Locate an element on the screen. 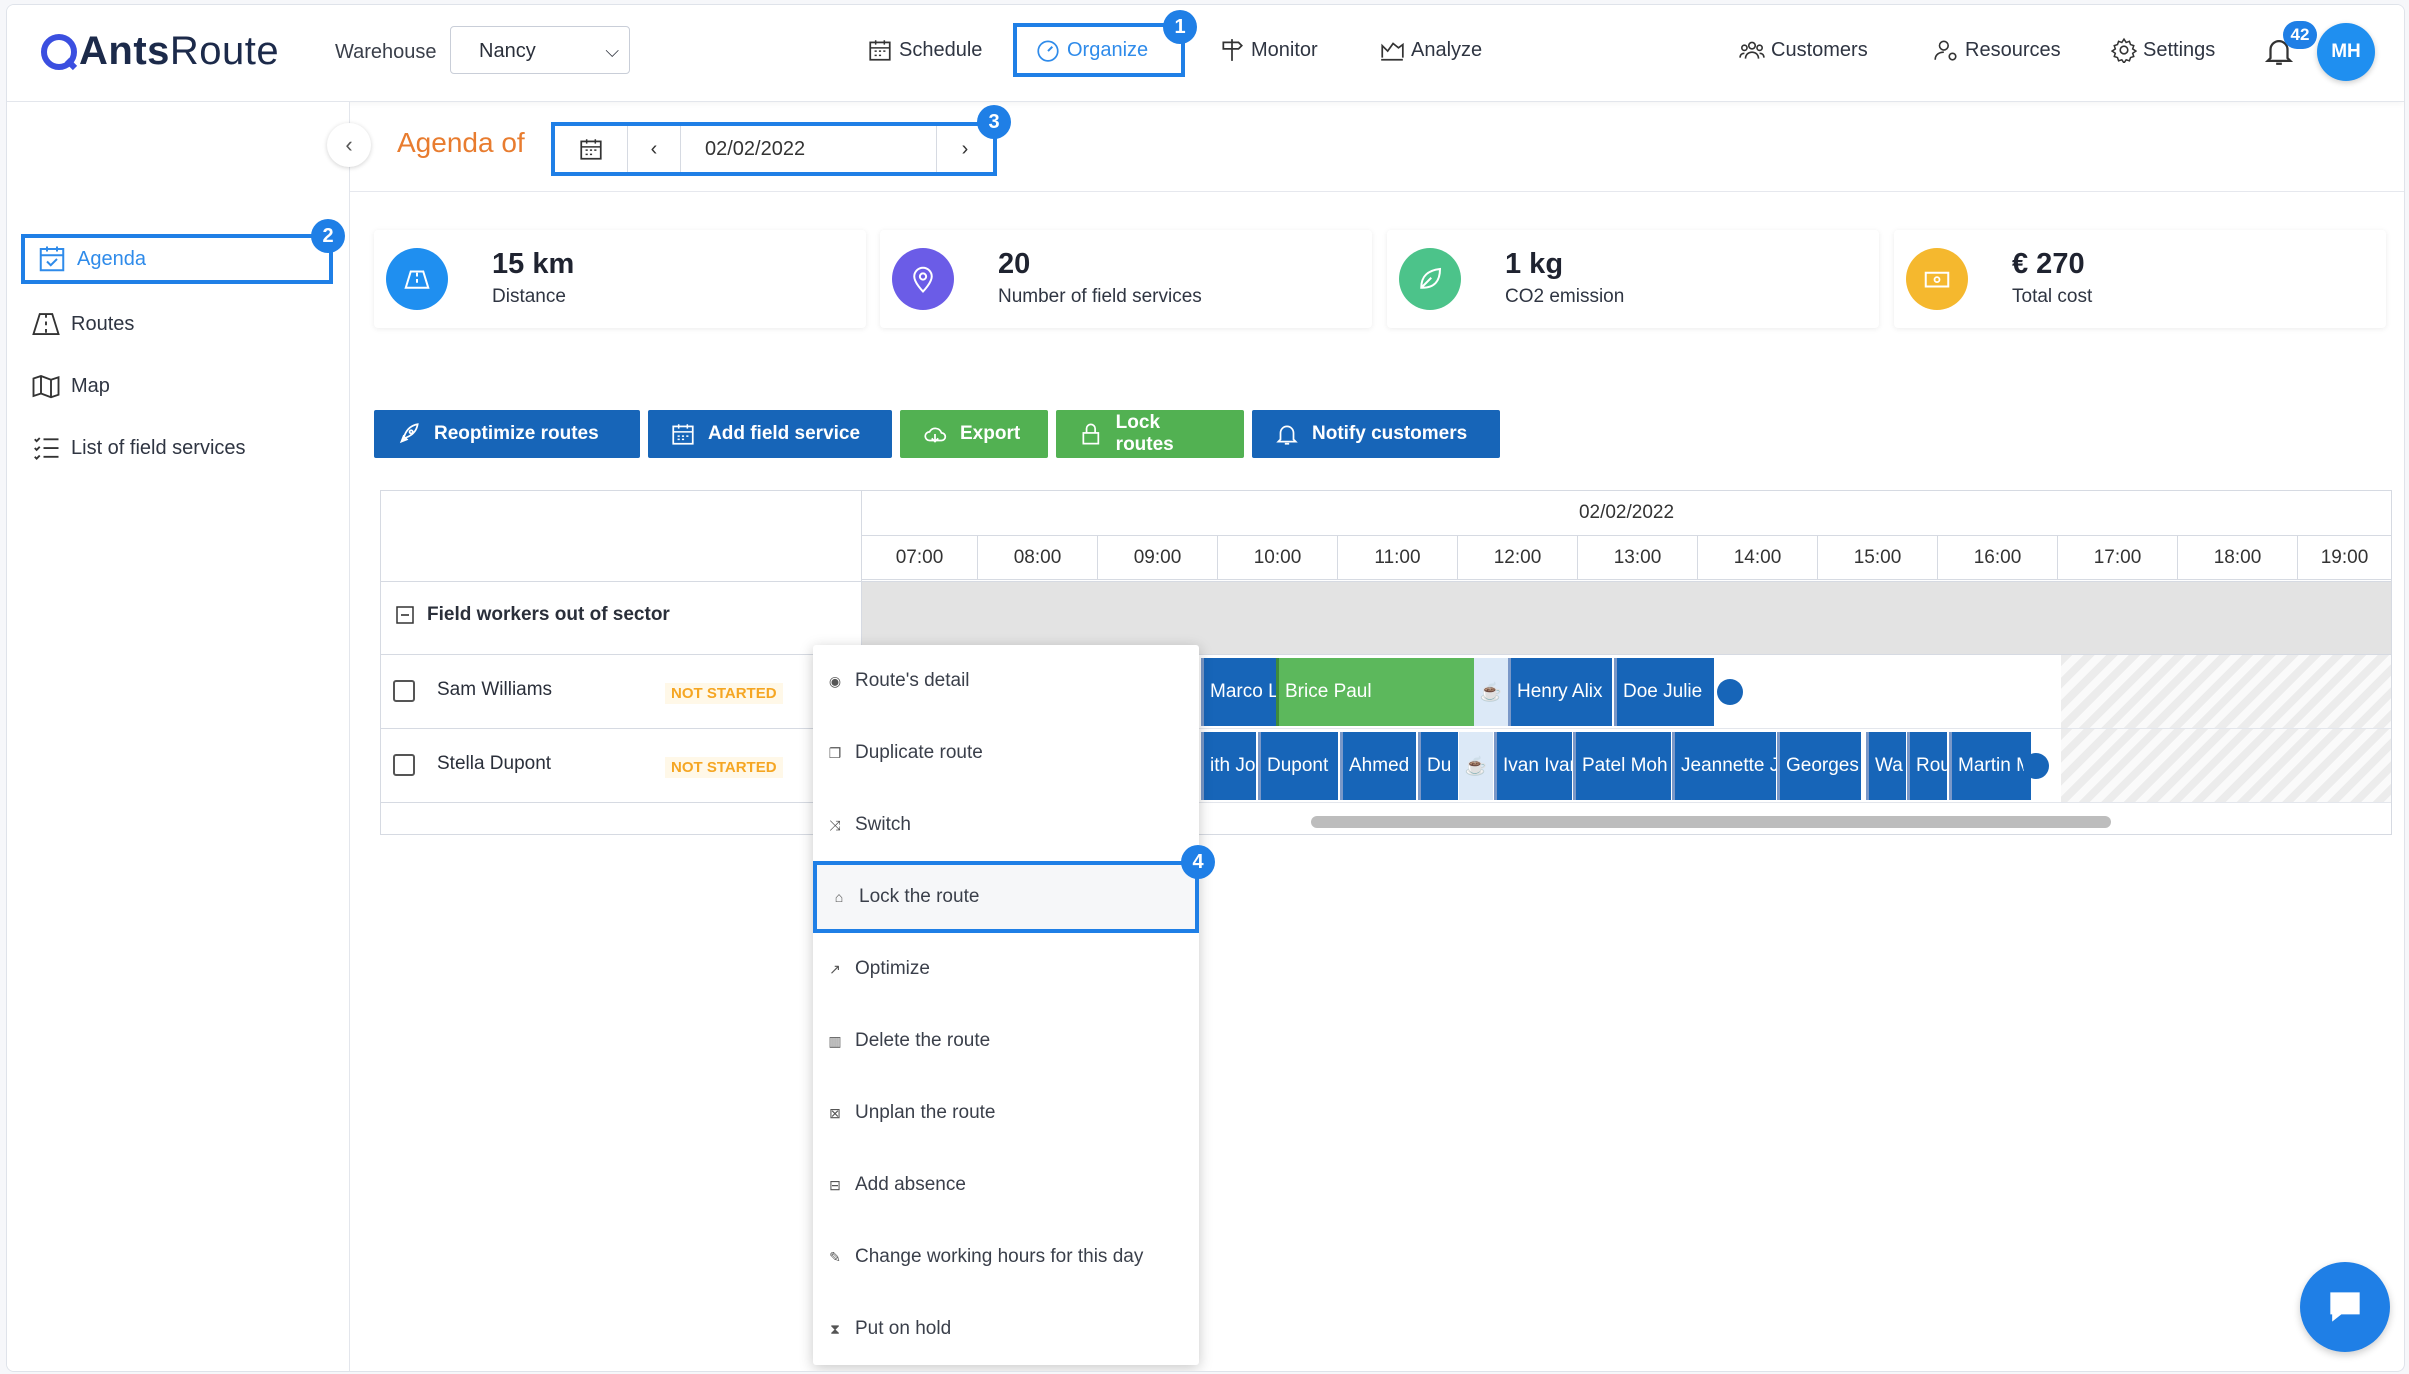 Image resolution: width=2409 pixels, height=1374 pixels. menu-item-change-working-hours: ✎ Change working hours for this day is located at coordinates (1006, 1257).